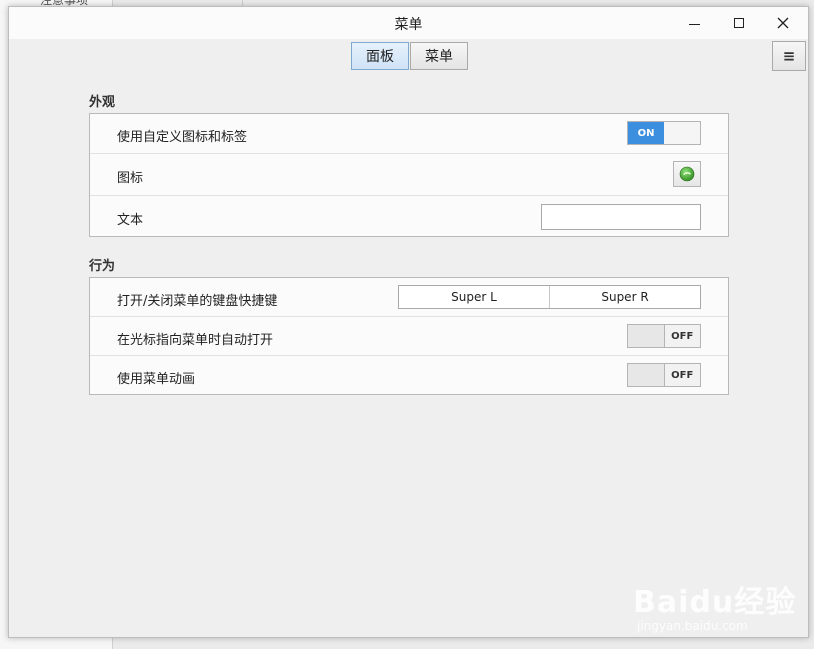 The width and height of the screenshot is (814, 649). I want to click on chat-bubble-icon, so click(687, 174).